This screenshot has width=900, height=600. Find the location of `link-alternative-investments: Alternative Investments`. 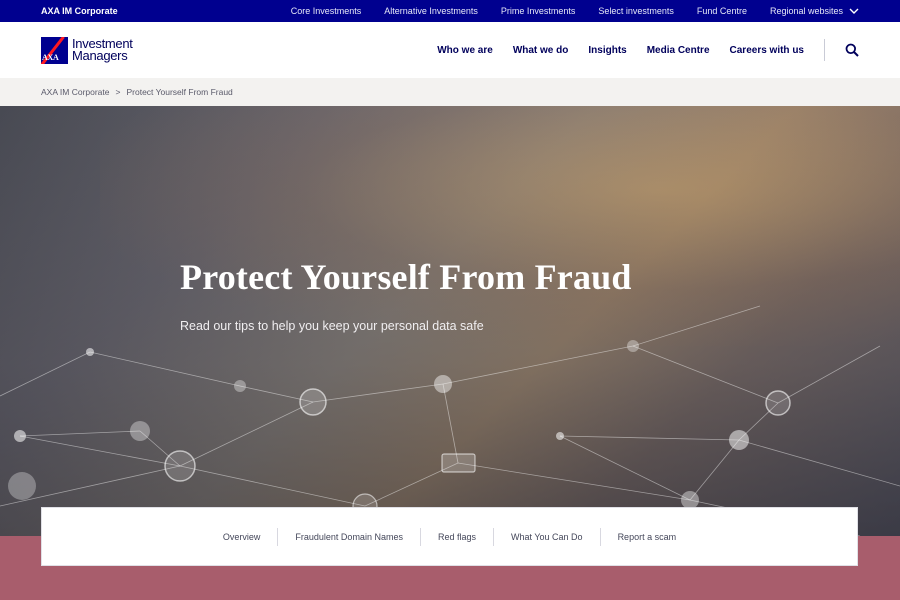

link-alternative-investments: Alternative Investments is located at coordinates (431, 11).